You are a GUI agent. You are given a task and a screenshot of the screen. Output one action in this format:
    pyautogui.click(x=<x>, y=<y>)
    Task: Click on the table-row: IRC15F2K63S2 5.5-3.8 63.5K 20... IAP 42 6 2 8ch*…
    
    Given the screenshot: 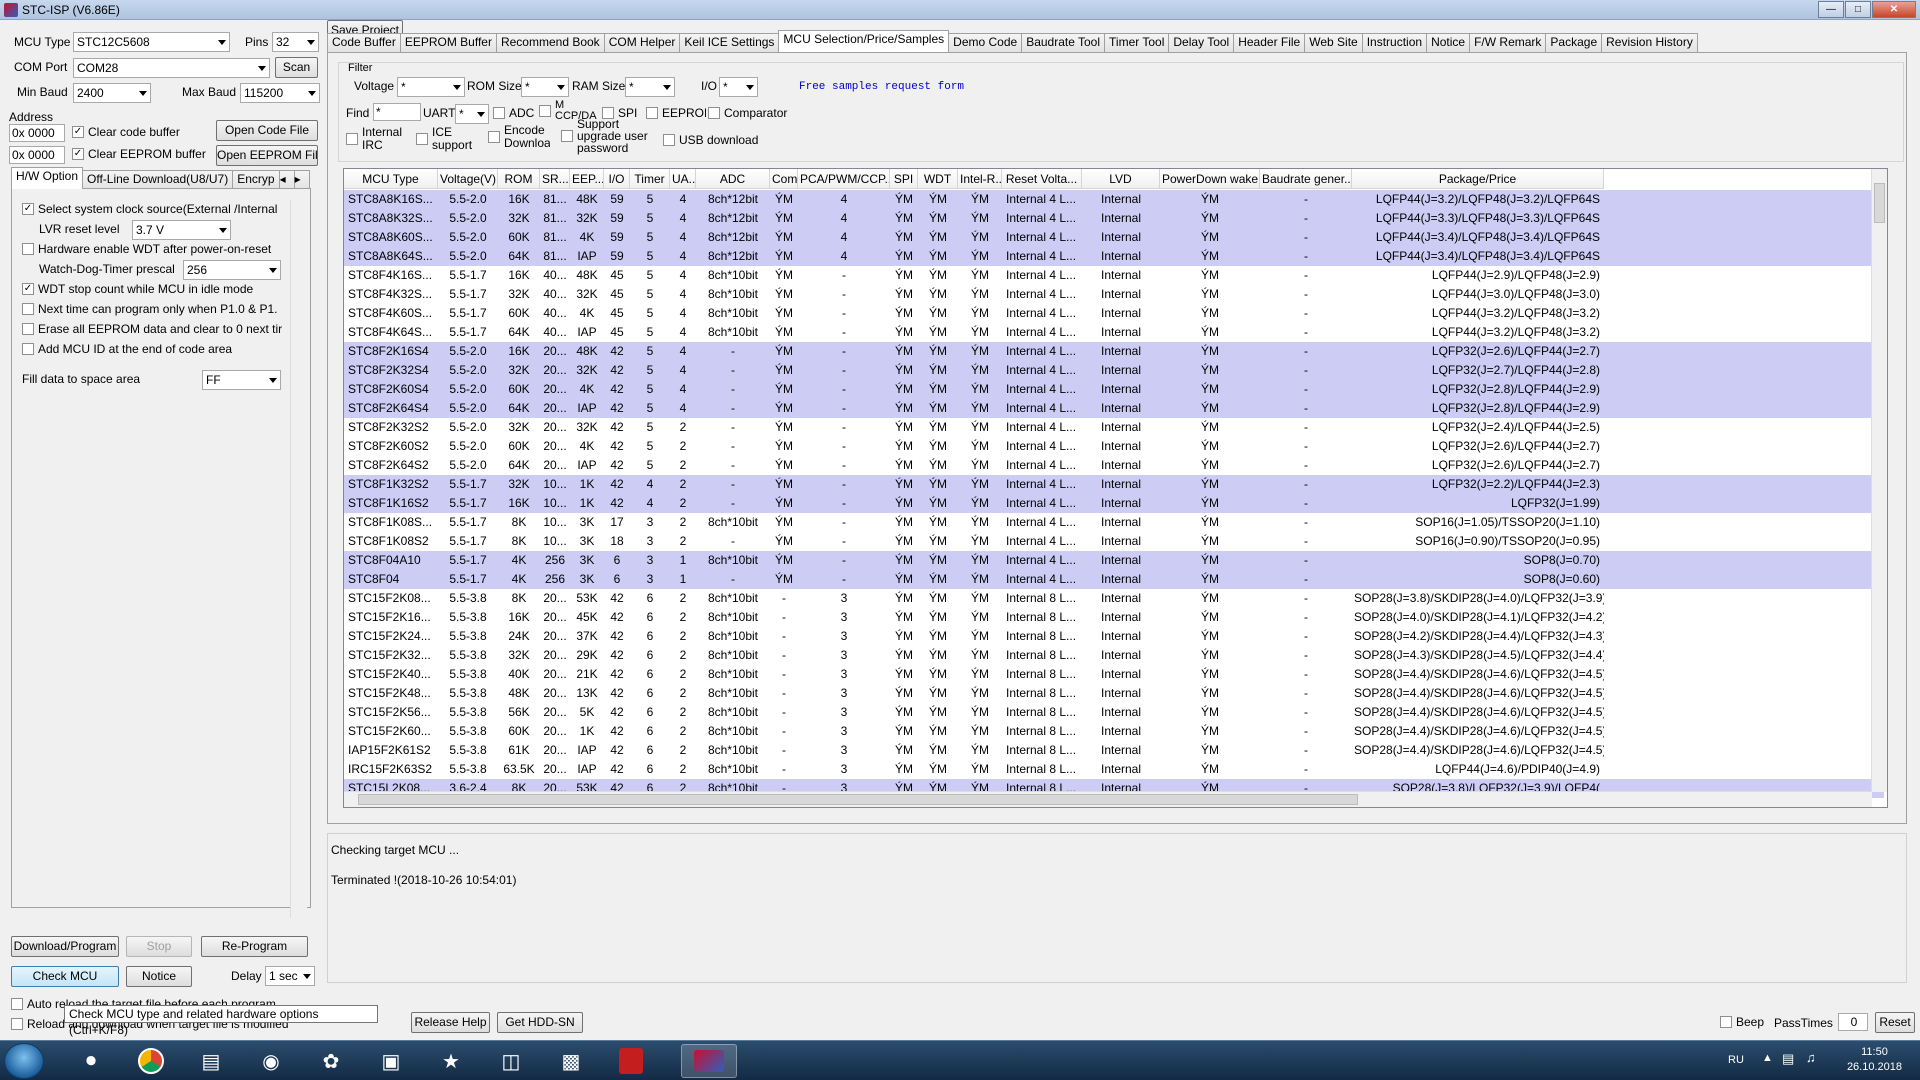 What is the action you would take?
    pyautogui.click(x=1114, y=769)
    